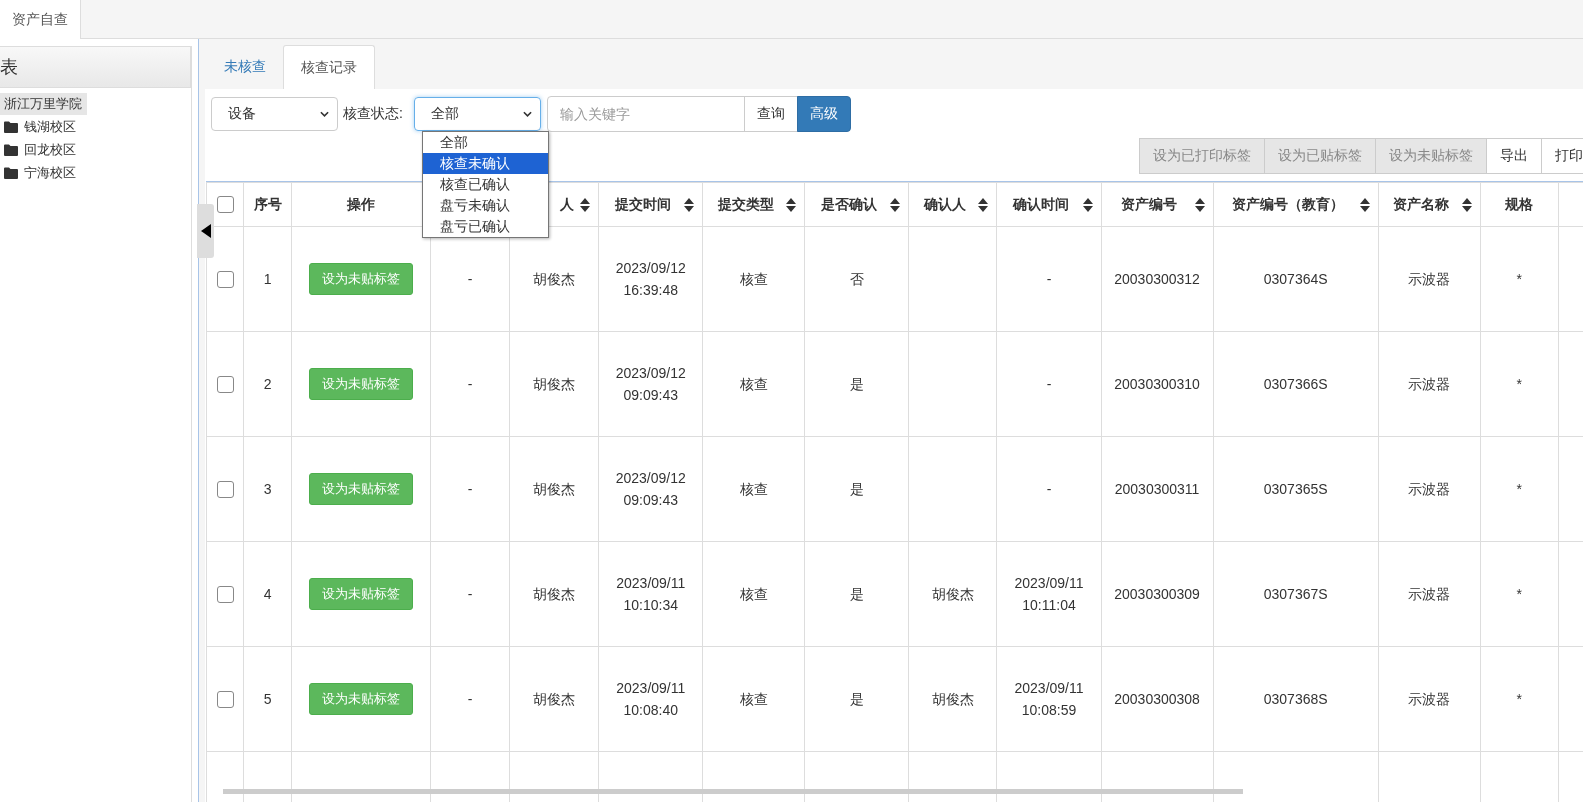 Image resolution: width=1583 pixels, height=802 pixels. I want to click on horizontal-scrollbar, so click(733, 791).